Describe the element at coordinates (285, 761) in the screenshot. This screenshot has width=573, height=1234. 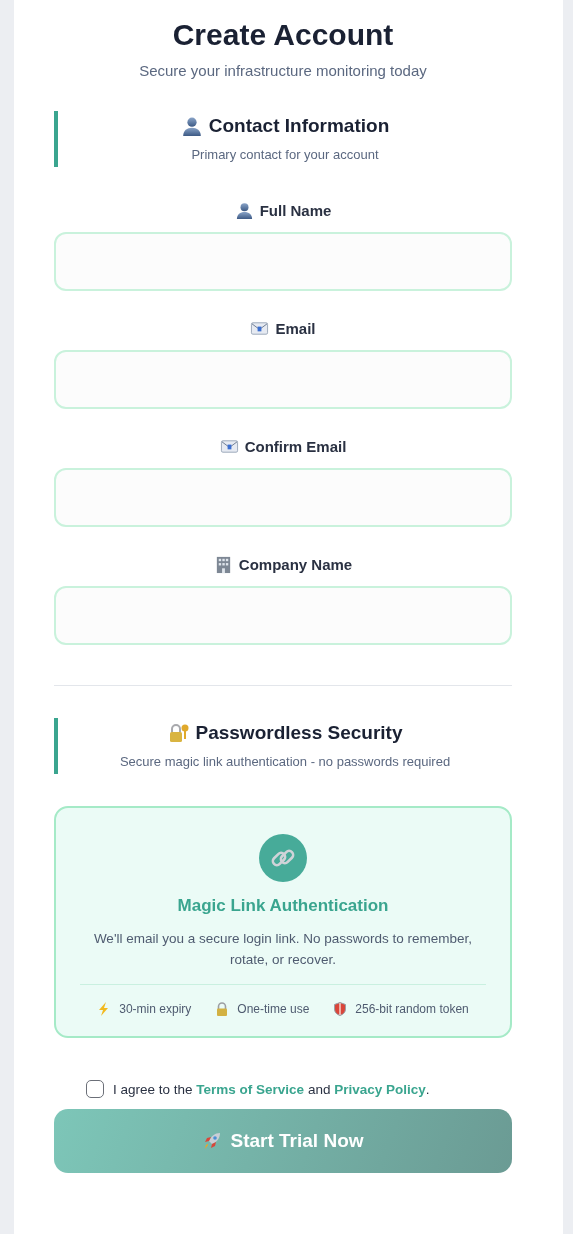
I see `section-subtitle: Secure magic link authentication - no passwords required` at that location.